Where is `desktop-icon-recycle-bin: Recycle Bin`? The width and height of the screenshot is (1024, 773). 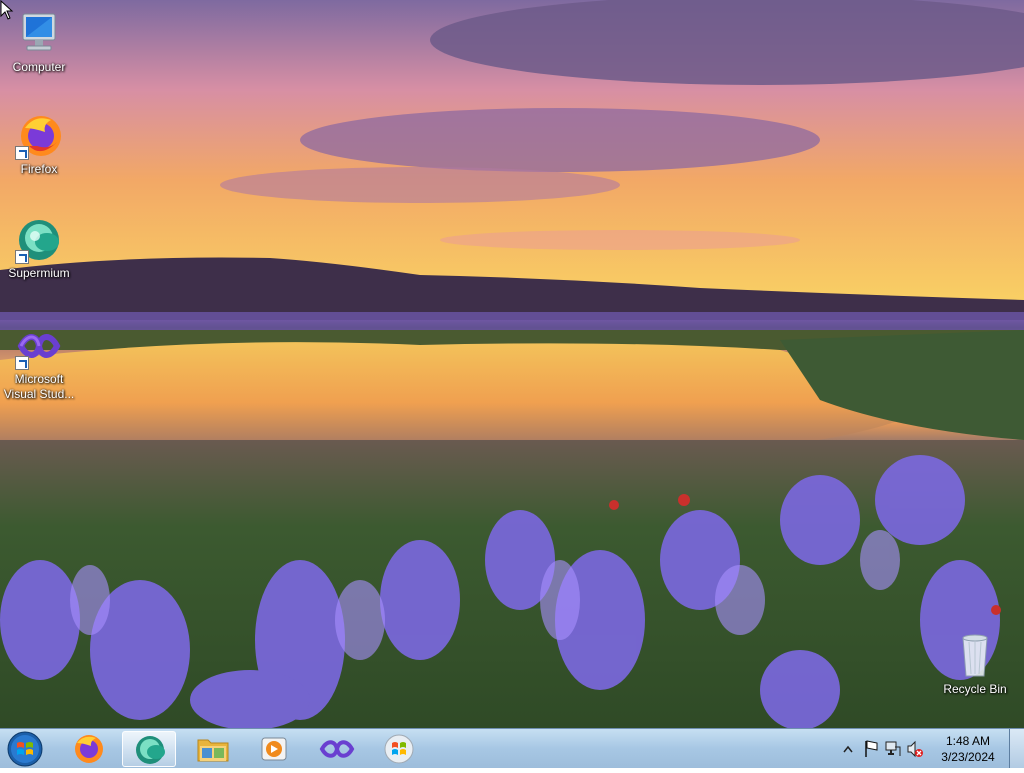
desktop-icon-recycle-bin: Recycle Bin is located at coordinates (975, 664).